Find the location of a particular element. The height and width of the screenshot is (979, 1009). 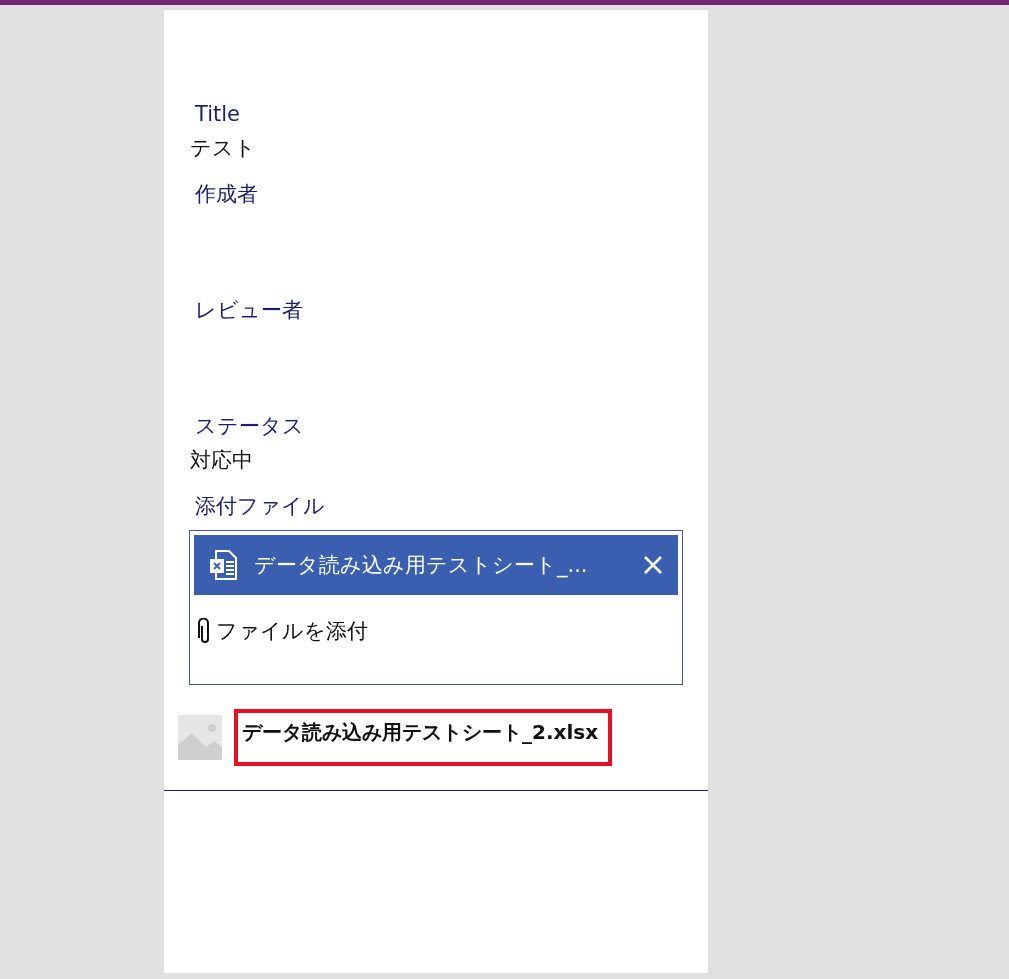

spreadsheet-icon is located at coordinates (224, 565).